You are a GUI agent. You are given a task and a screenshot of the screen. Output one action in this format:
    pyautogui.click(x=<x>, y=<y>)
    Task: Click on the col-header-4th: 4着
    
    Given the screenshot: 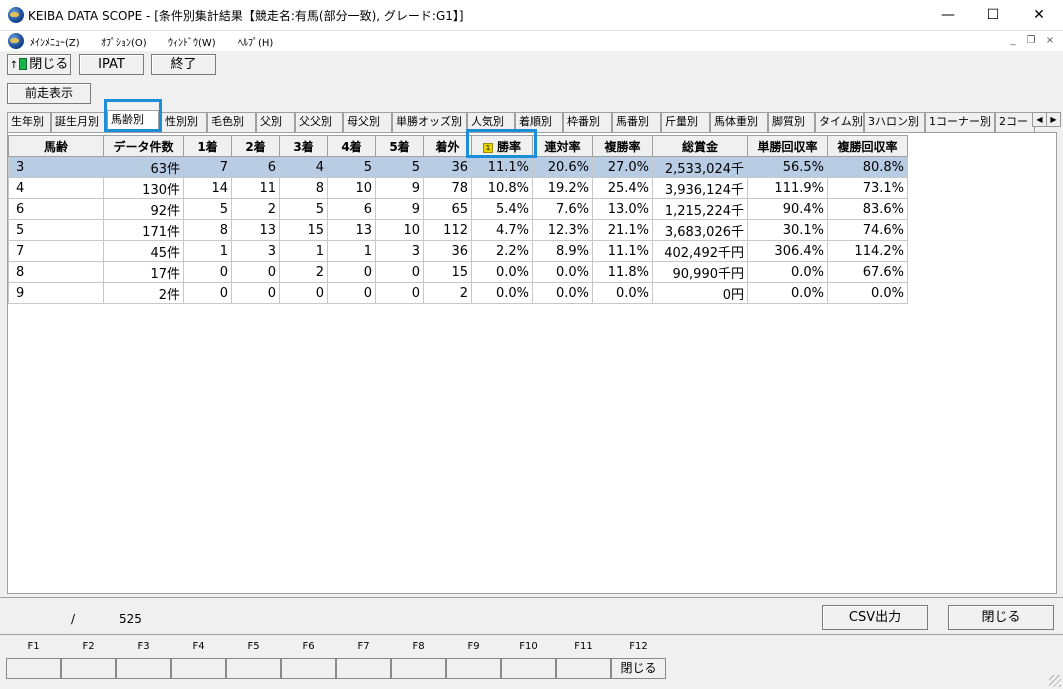 What is the action you would take?
    pyautogui.click(x=351, y=146)
    